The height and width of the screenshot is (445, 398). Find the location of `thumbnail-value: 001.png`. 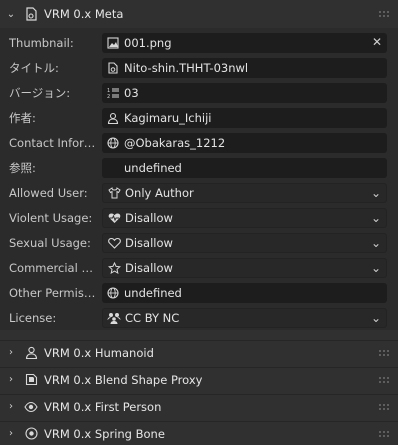

thumbnail-value: 001.png is located at coordinates (148, 43).